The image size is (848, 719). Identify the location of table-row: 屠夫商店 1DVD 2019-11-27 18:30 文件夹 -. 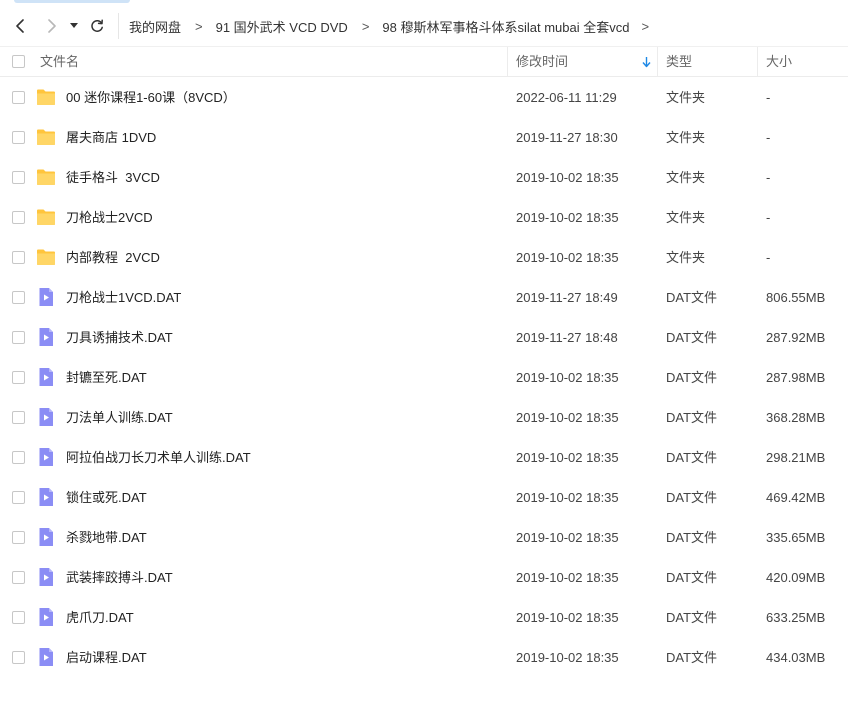
(424, 138).